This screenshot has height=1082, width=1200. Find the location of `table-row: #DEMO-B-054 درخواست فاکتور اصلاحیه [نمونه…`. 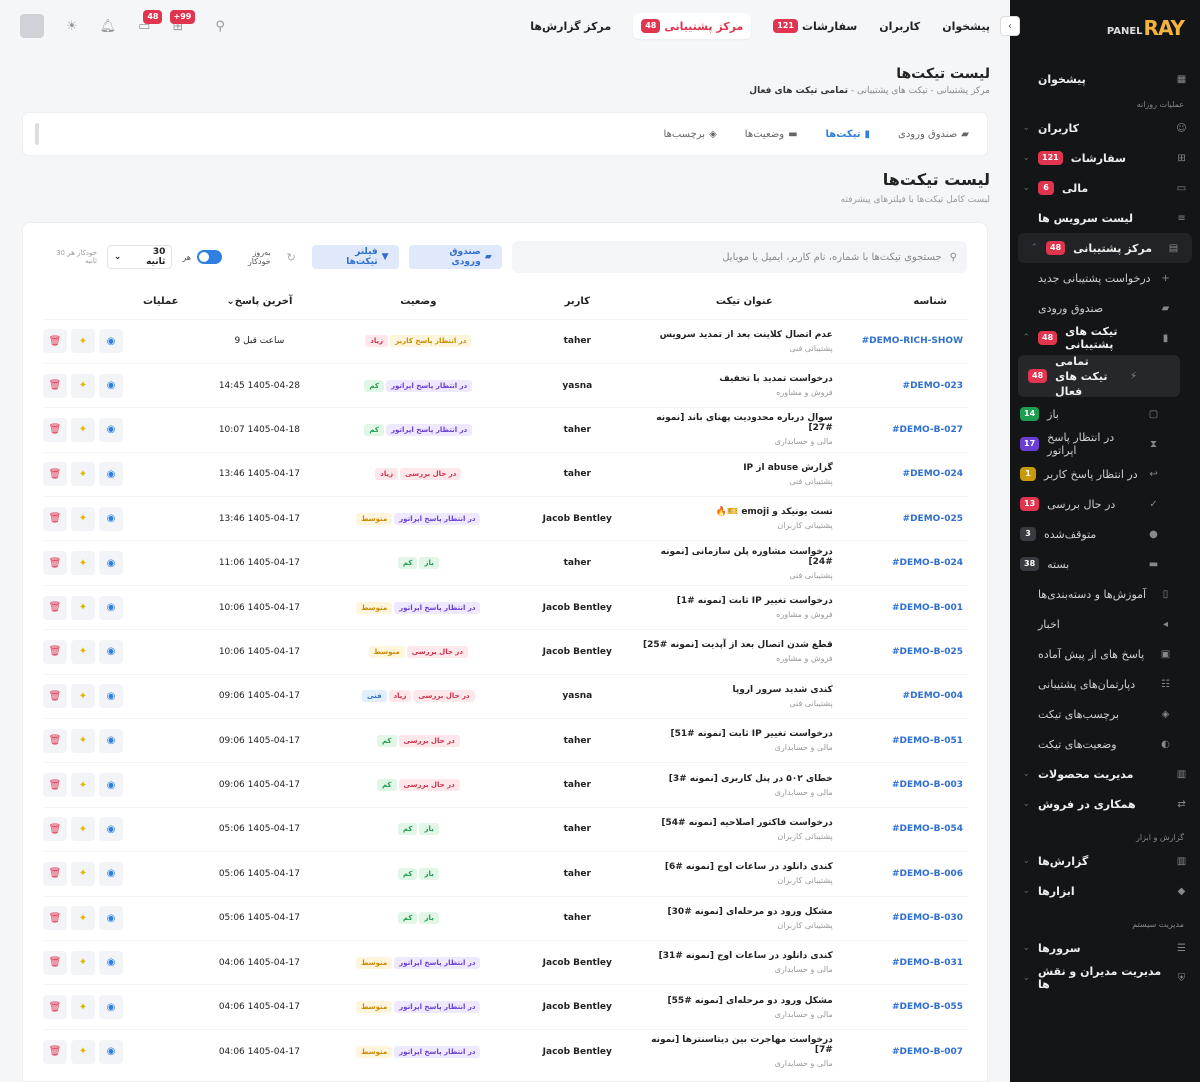

table-row: #DEMO-B-054 درخواست فاکتور اصلاحیه [نمونه… is located at coordinates (506, 829).